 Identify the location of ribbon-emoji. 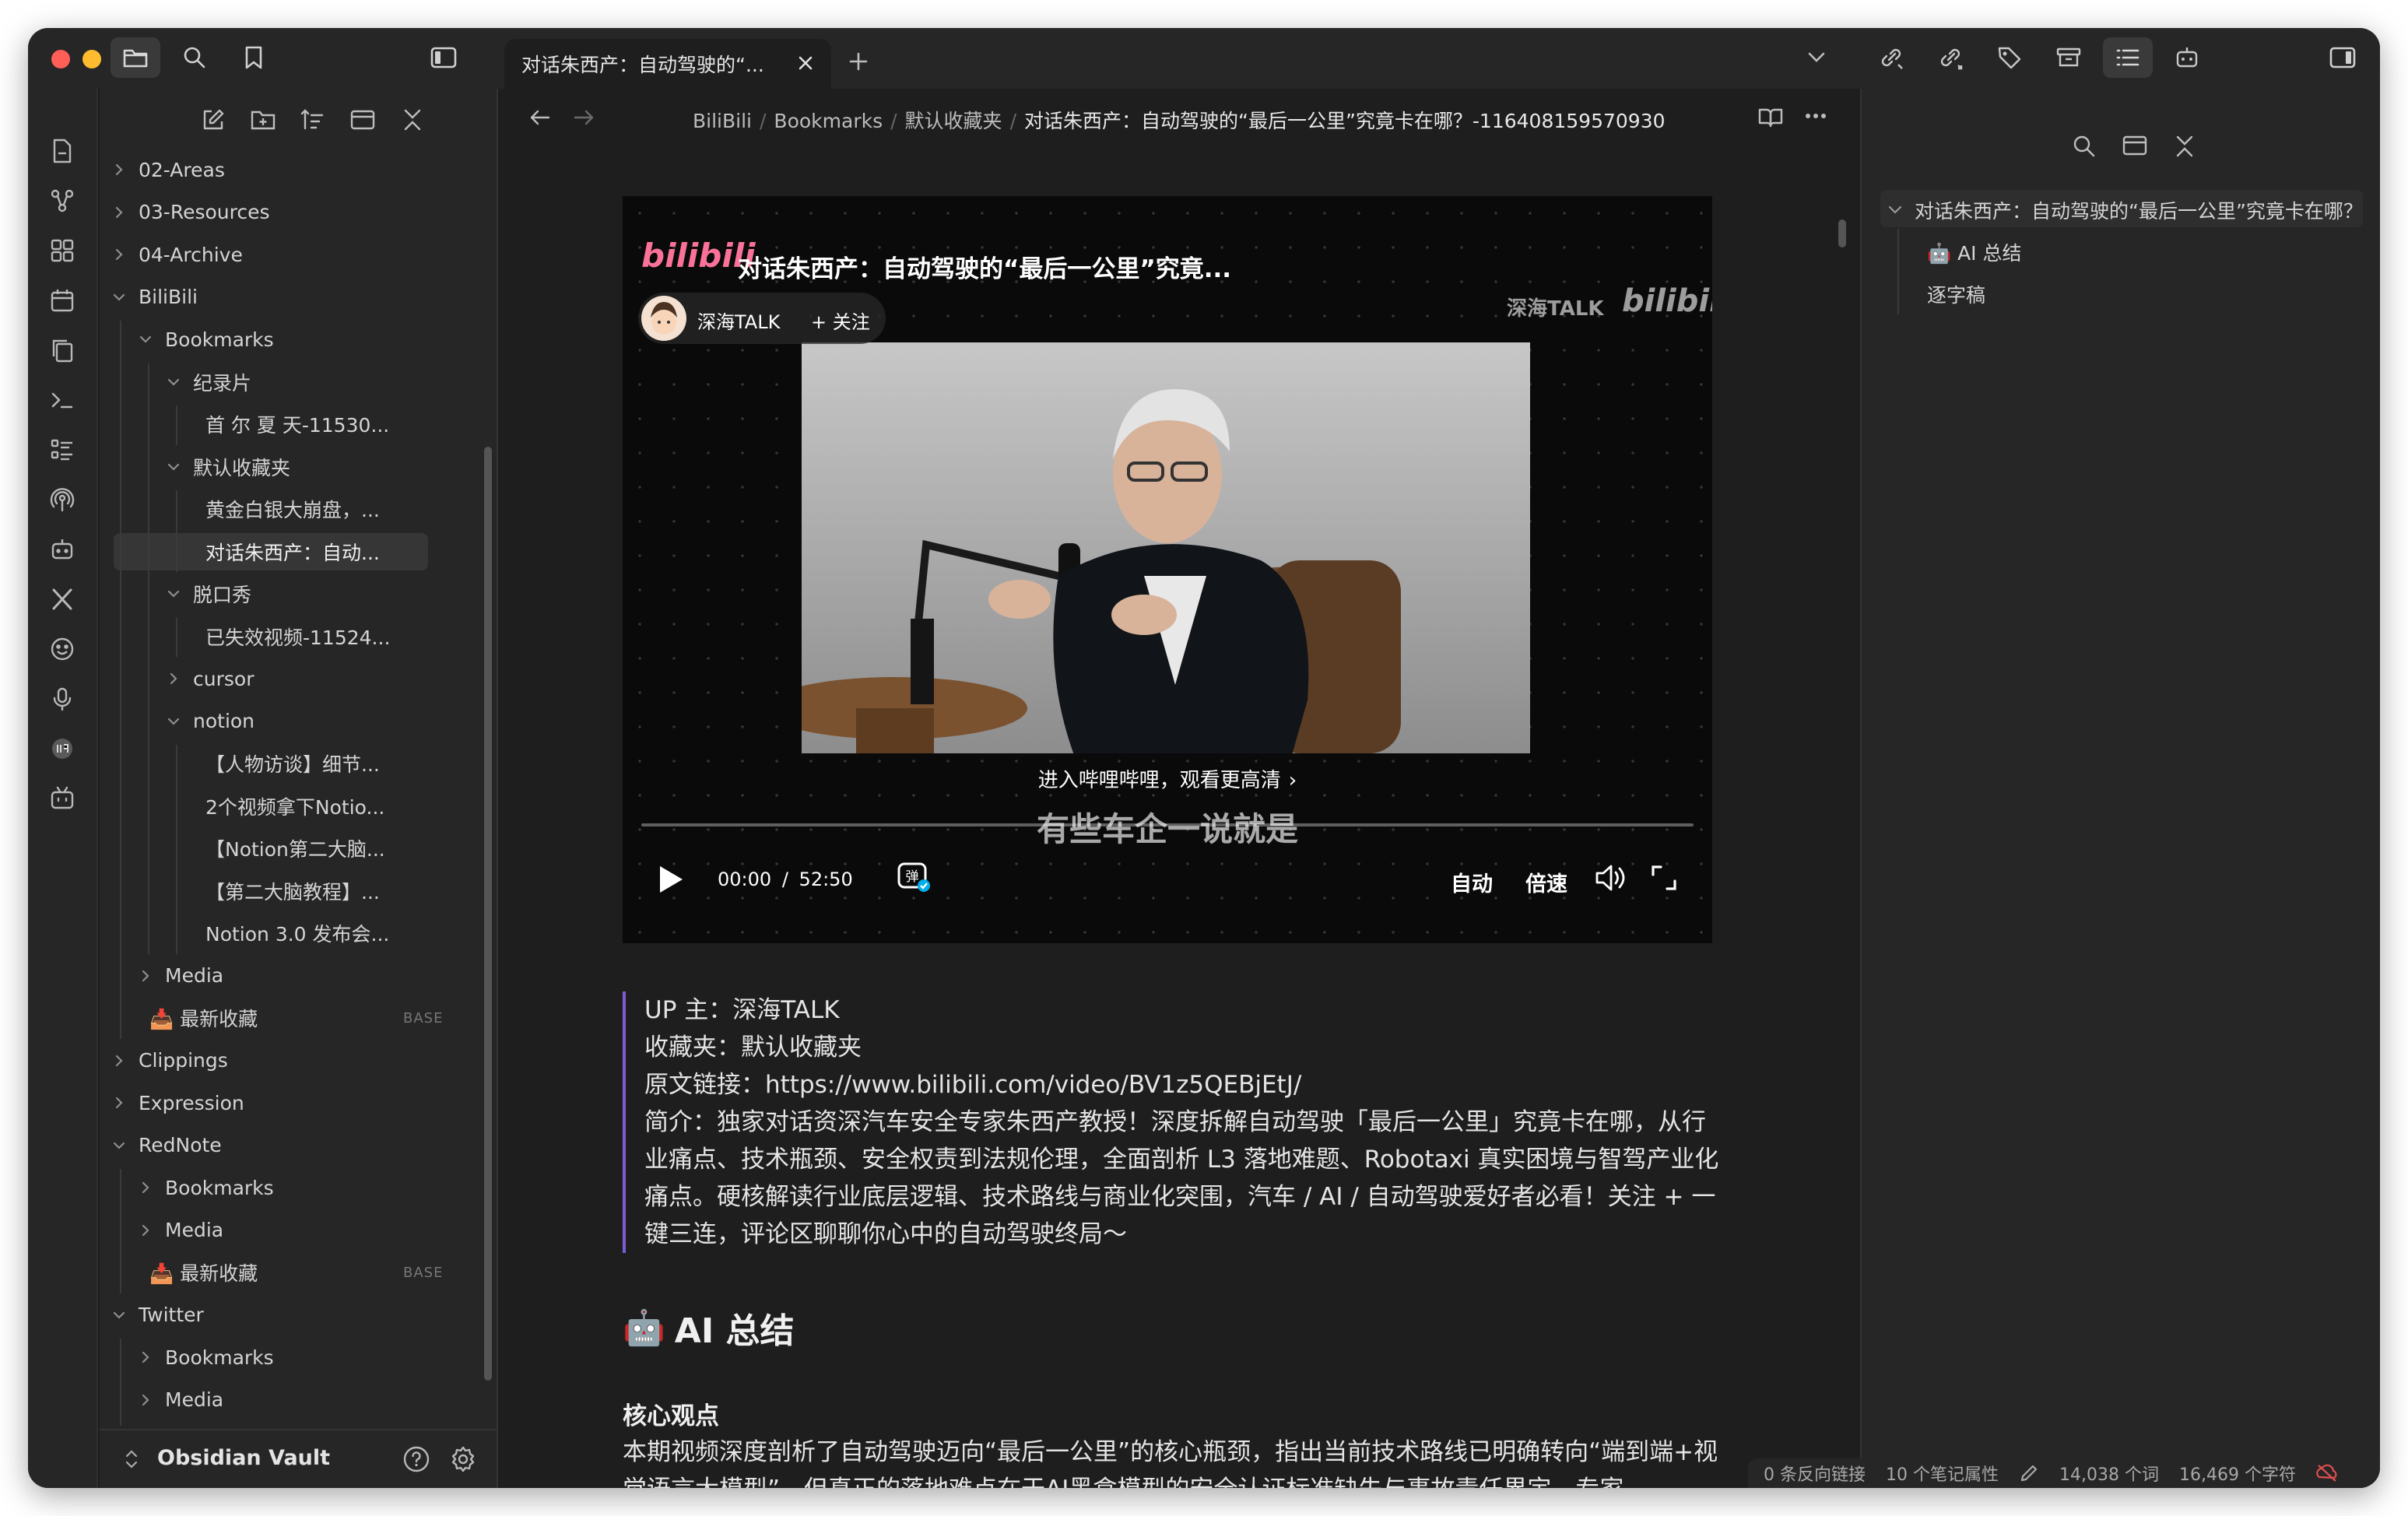
(62, 649).